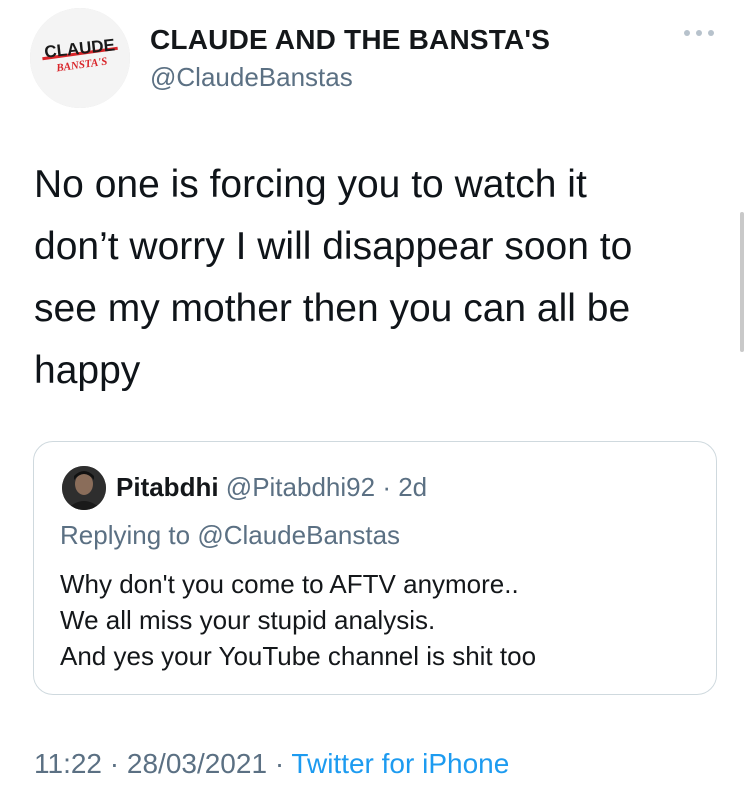 This screenshot has width=750, height=792. Describe the element at coordinates (298, 656) in the screenshot. I see `quoted-text-line: And yes your YouTube channel is shit too` at that location.